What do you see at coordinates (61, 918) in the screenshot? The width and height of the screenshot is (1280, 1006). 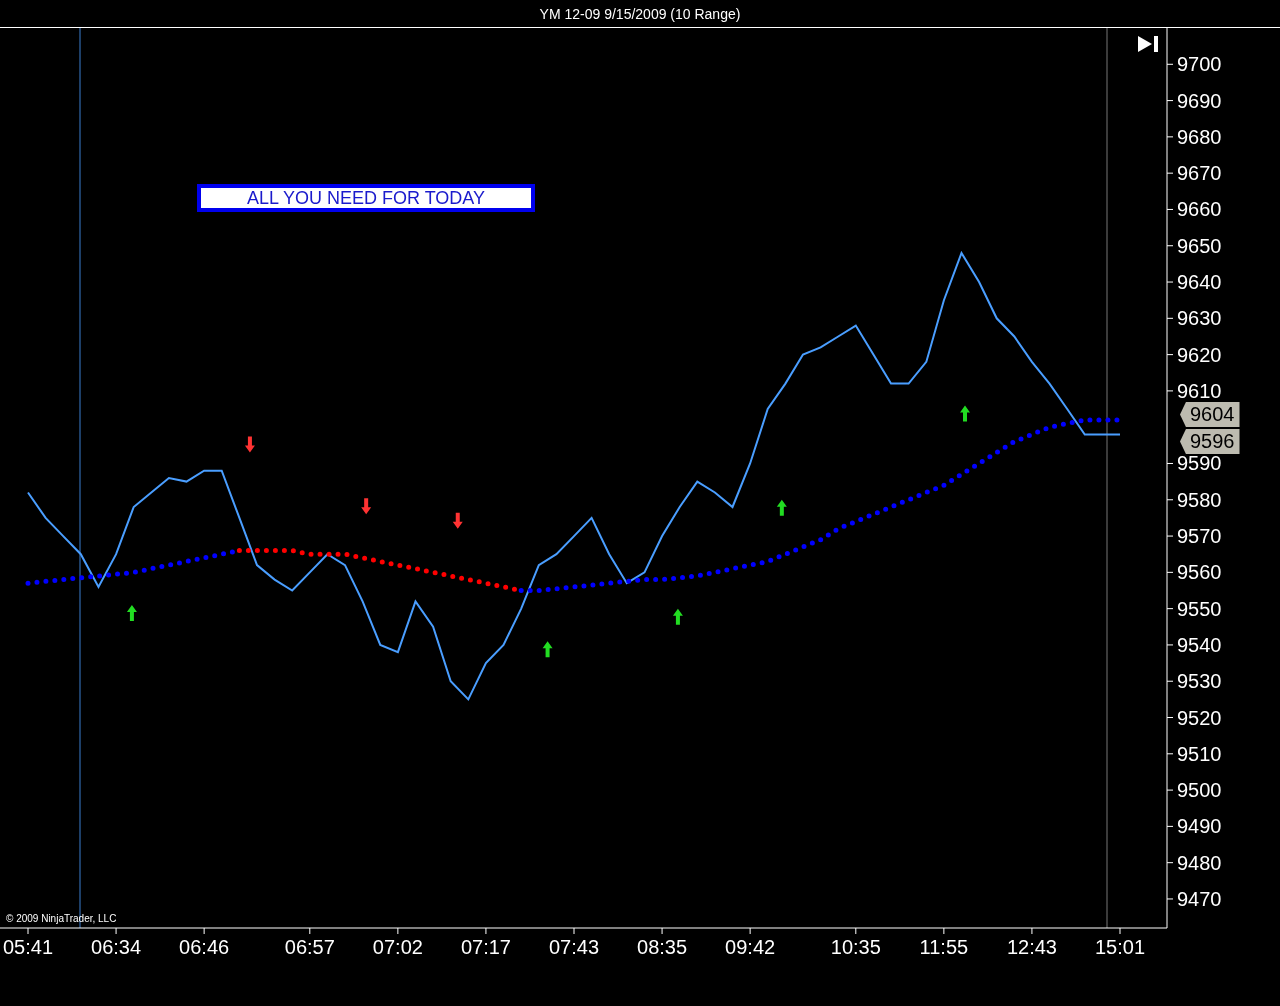 I see `copyright-text: © 2009 NinjaTrader, LLC` at bounding box center [61, 918].